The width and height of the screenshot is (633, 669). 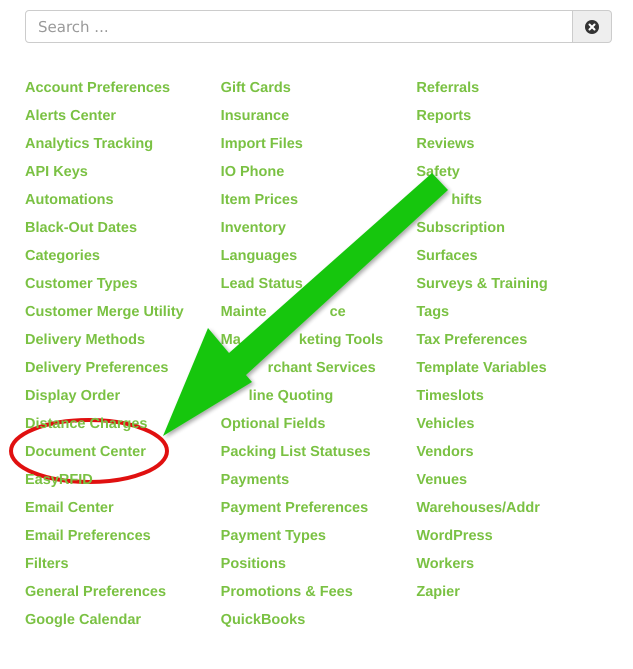 What do you see at coordinates (252, 172) in the screenshot?
I see `settings-link: IO Phone` at bounding box center [252, 172].